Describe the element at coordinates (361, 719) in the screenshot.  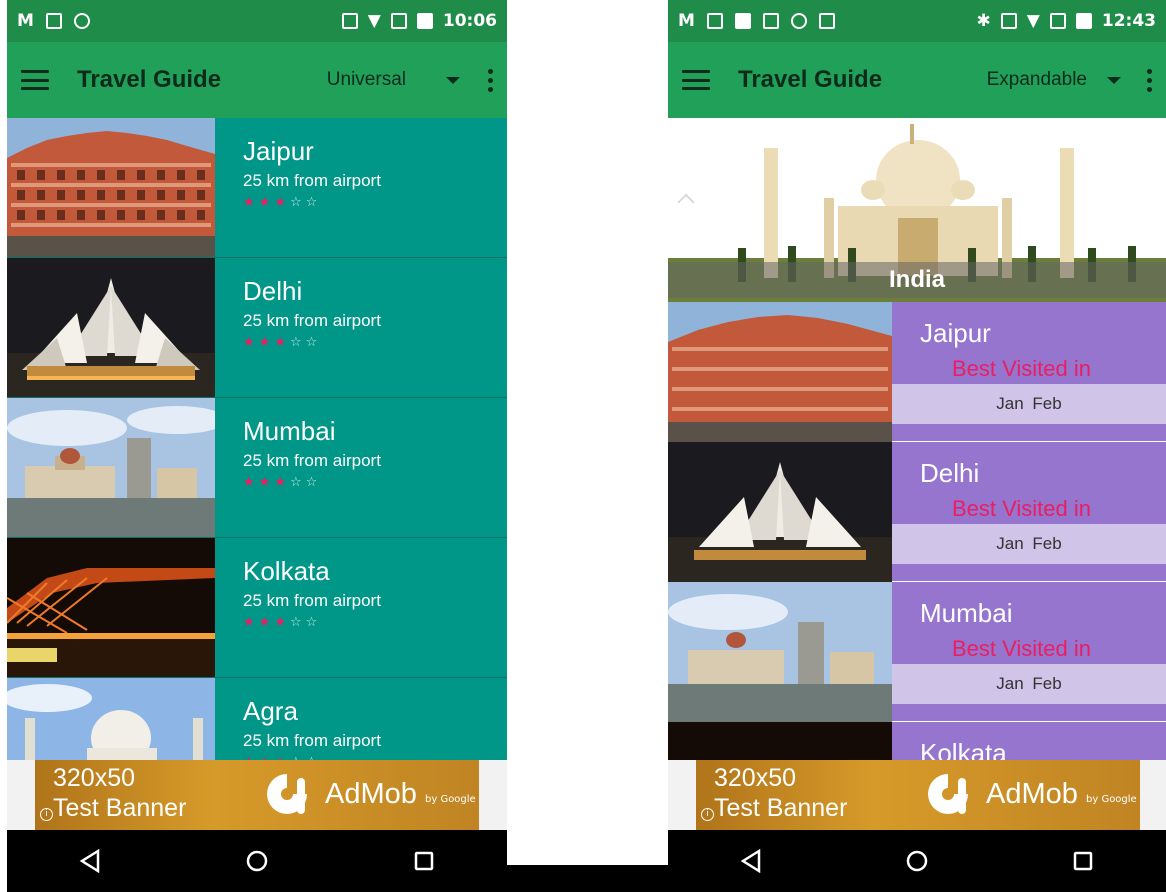
I see `city-info: Agra 25 km from airport ★★★☆☆` at that location.